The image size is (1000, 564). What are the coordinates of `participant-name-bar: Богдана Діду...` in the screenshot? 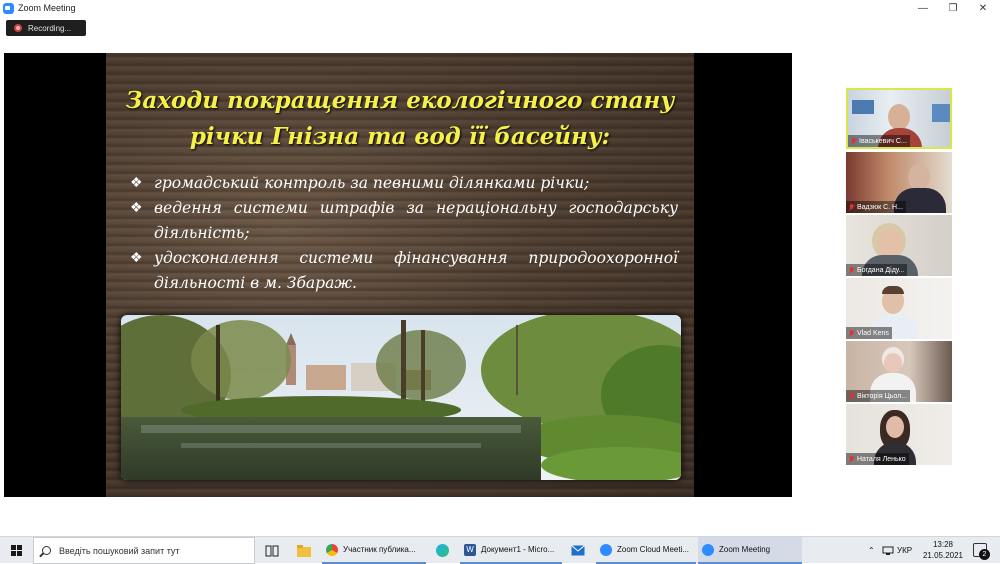 It's located at (877, 270).